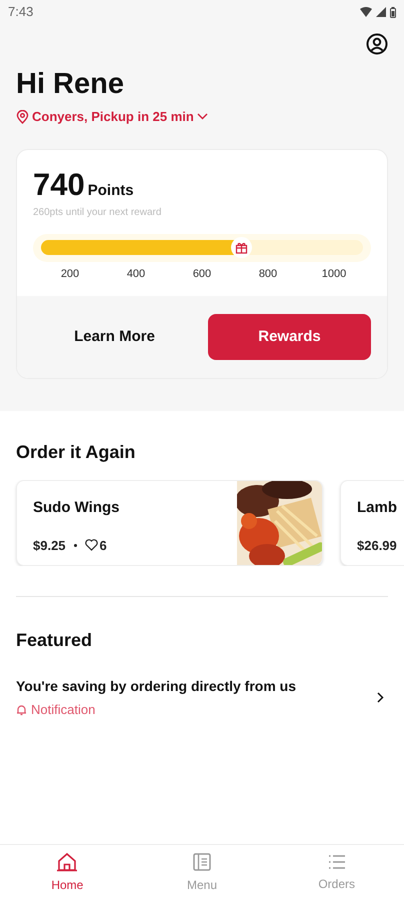 This screenshot has width=404, height=900. Describe the element at coordinates (169, 523) in the screenshot. I see `order-card: Sudo Wings $9.25 6` at that location.